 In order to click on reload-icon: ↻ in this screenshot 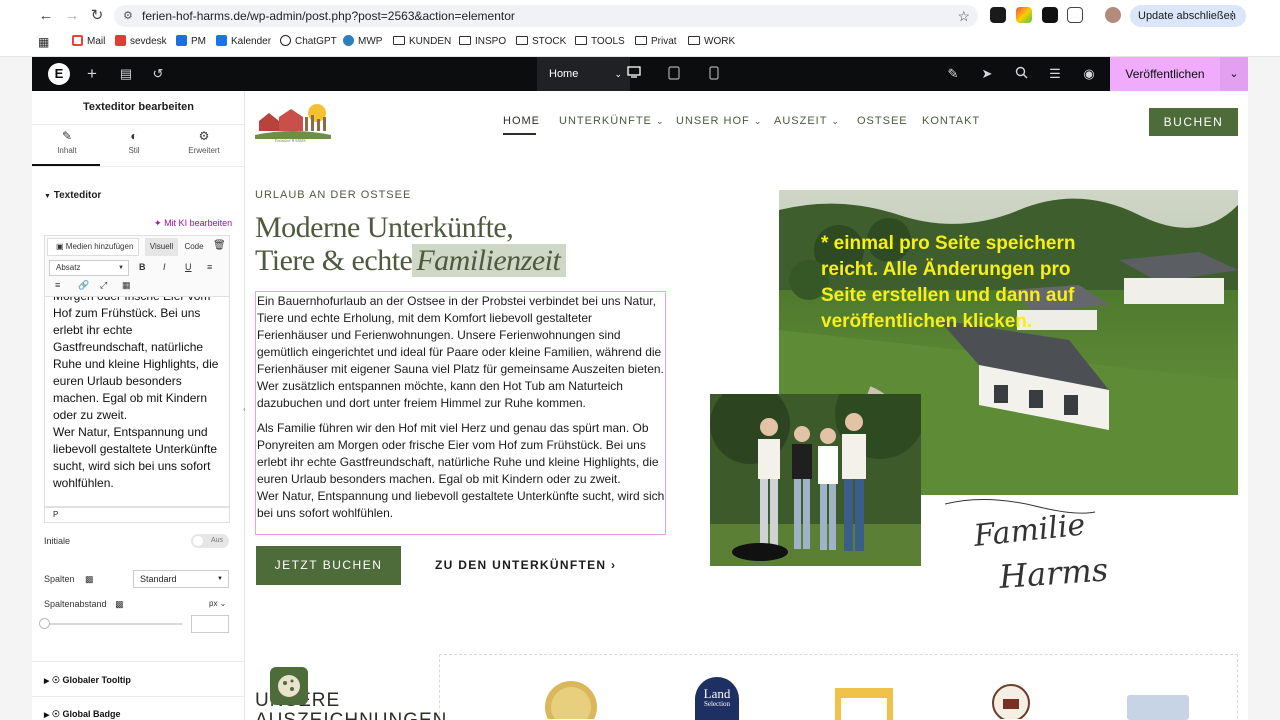, I will do `click(97, 16)`.